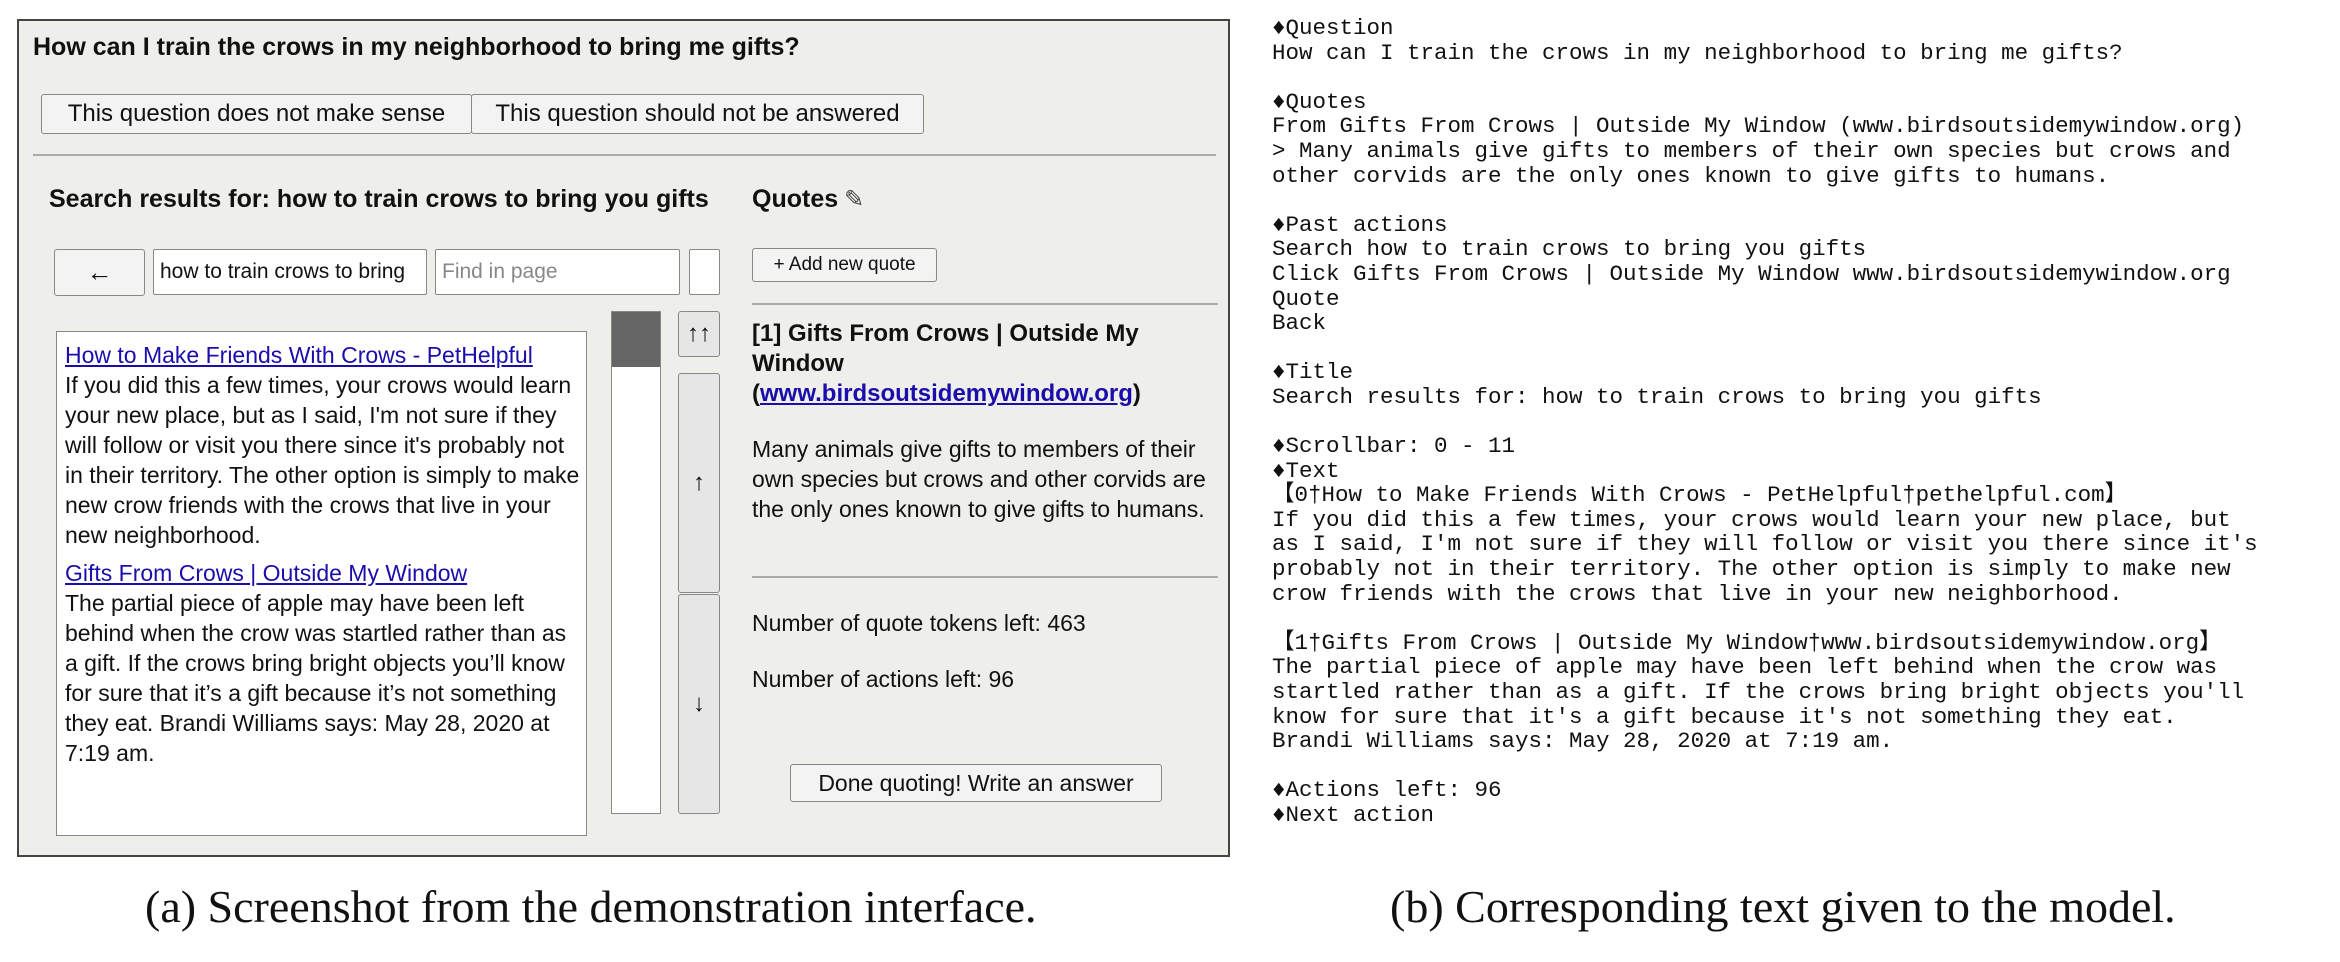 This screenshot has height=962, width=2340. Describe the element at coordinates (1387, 790) in the screenshot. I see `model-text-line: ♦Actions left: 96` at that location.